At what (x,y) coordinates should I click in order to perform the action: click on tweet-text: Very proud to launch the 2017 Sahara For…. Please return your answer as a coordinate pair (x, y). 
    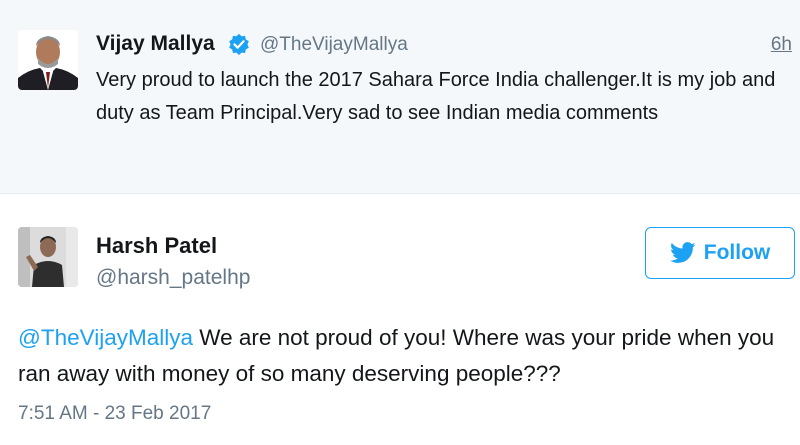
    Looking at the image, I should click on (436, 96).